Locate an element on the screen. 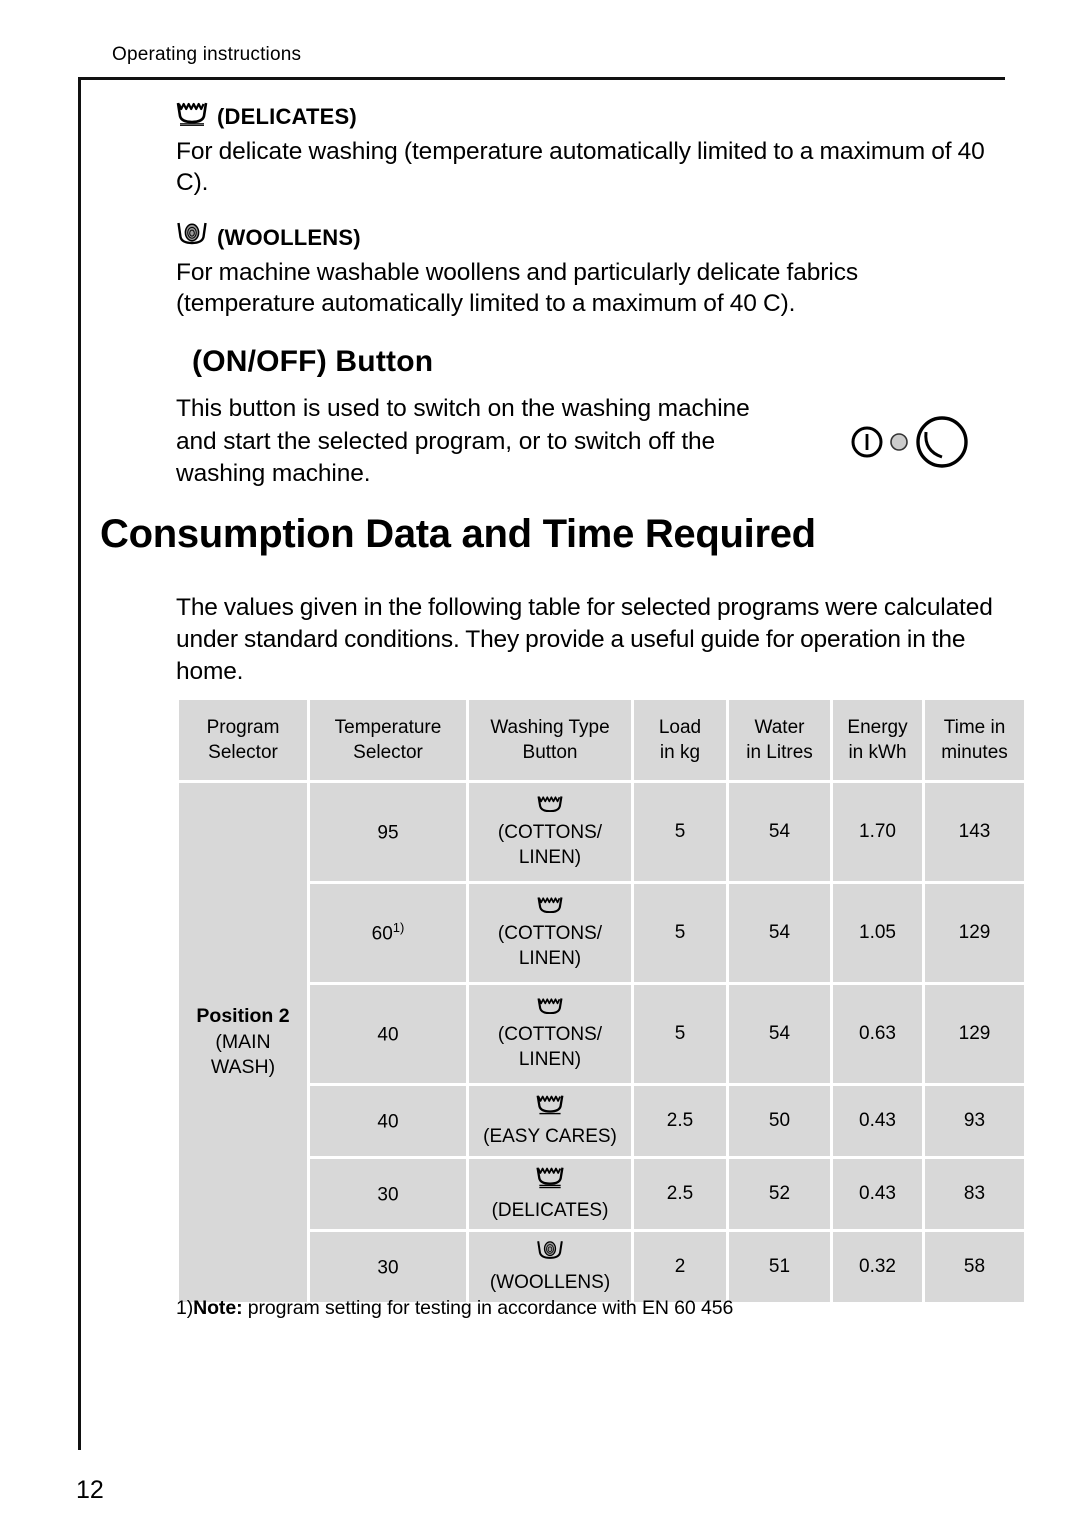 The image size is (1080, 1529). water-cell: 51 is located at coordinates (779, 1267).